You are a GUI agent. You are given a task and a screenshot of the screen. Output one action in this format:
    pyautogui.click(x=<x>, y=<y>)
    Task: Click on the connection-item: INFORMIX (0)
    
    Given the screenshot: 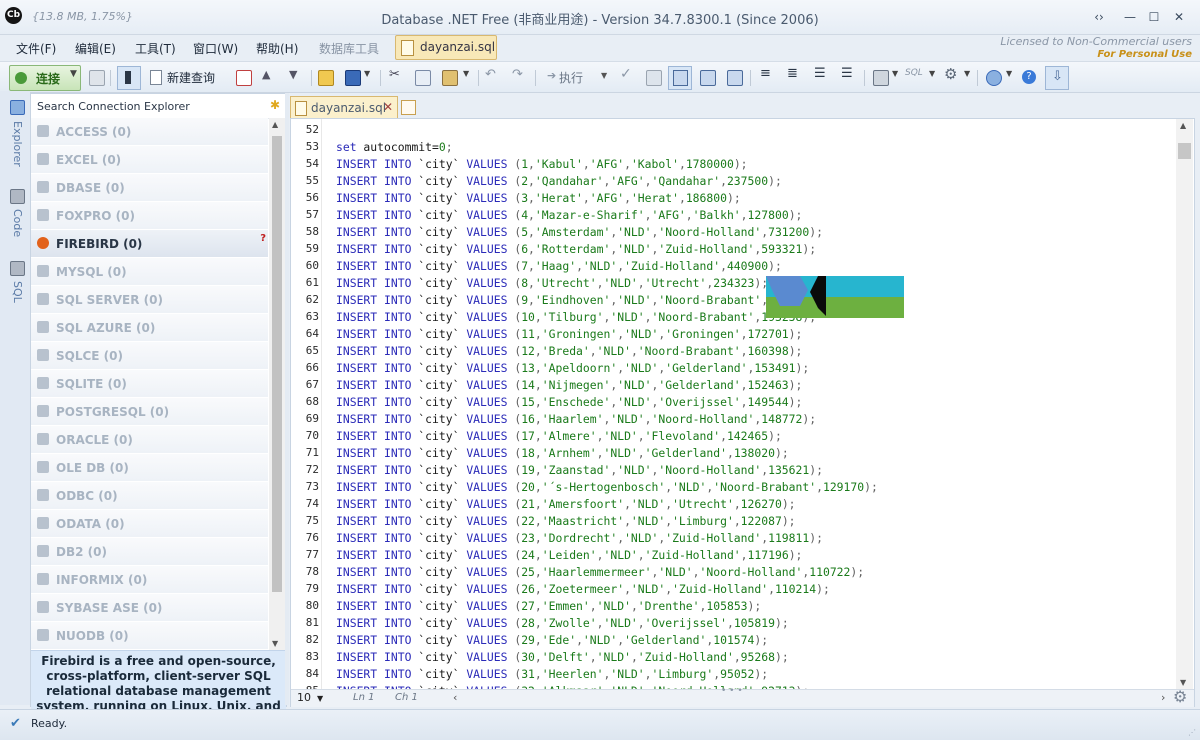 What is the action you would take?
    pyautogui.click(x=149, y=580)
    